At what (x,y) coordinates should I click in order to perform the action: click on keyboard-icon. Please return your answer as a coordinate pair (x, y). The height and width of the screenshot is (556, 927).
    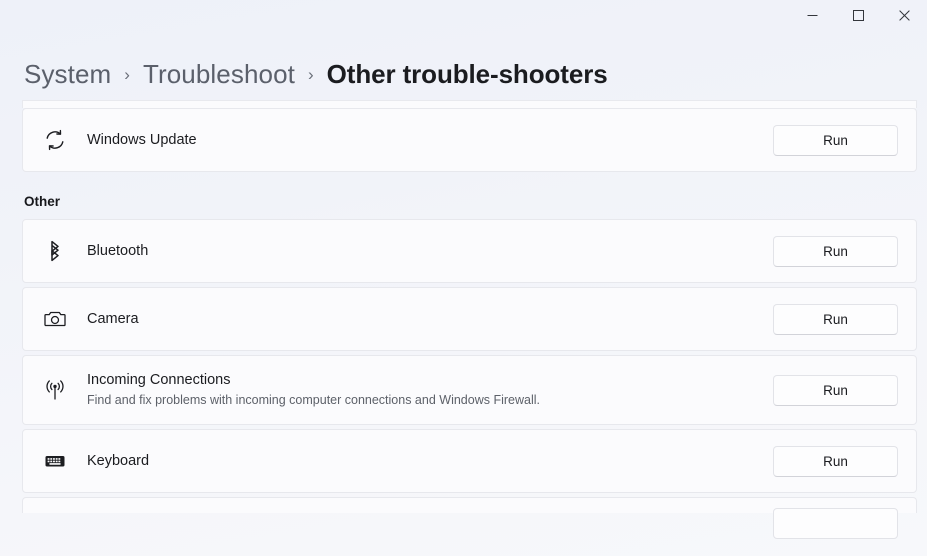
    Looking at the image, I should click on (55, 461).